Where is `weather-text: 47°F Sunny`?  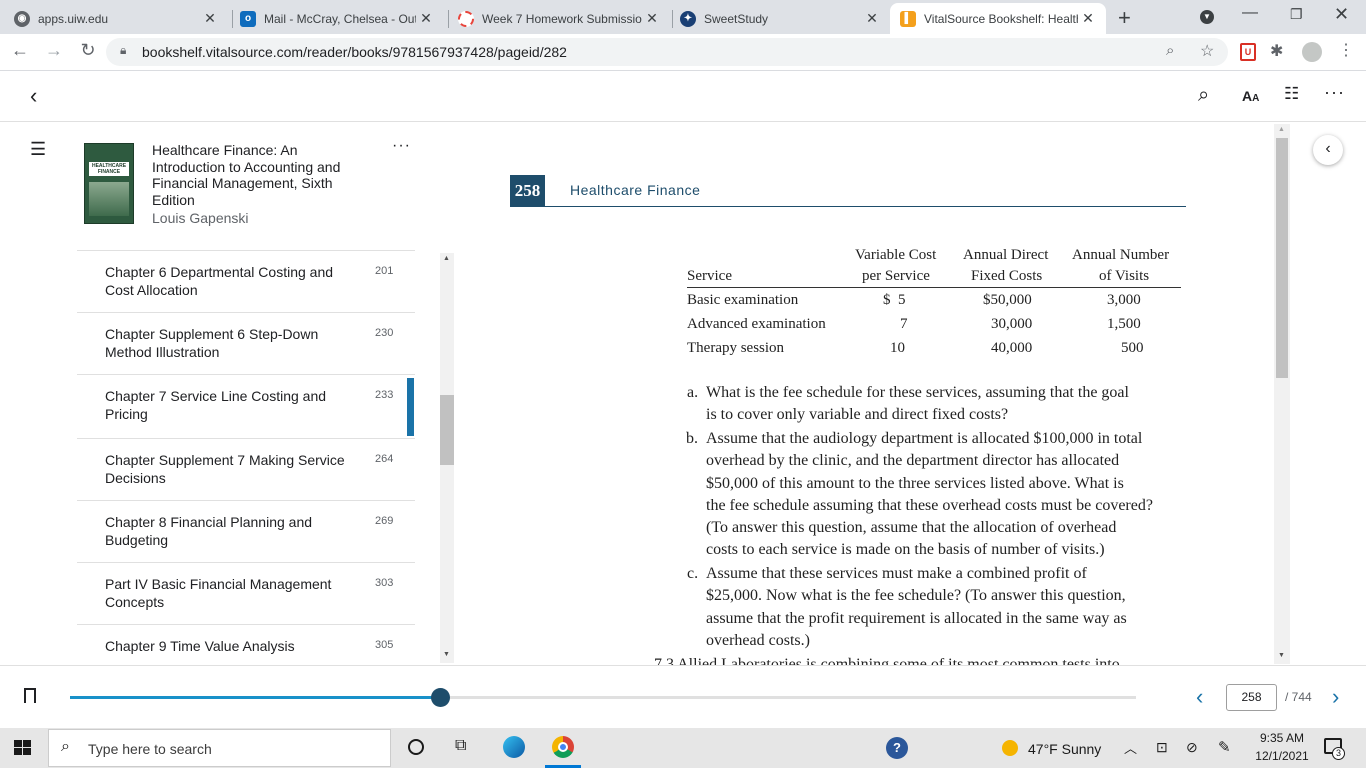 weather-text: 47°F Sunny is located at coordinates (1064, 749).